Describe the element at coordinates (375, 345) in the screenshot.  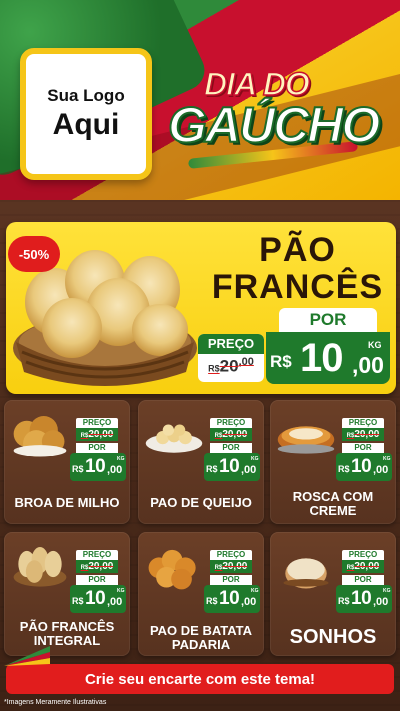
I see `hero-unit: KG` at that location.